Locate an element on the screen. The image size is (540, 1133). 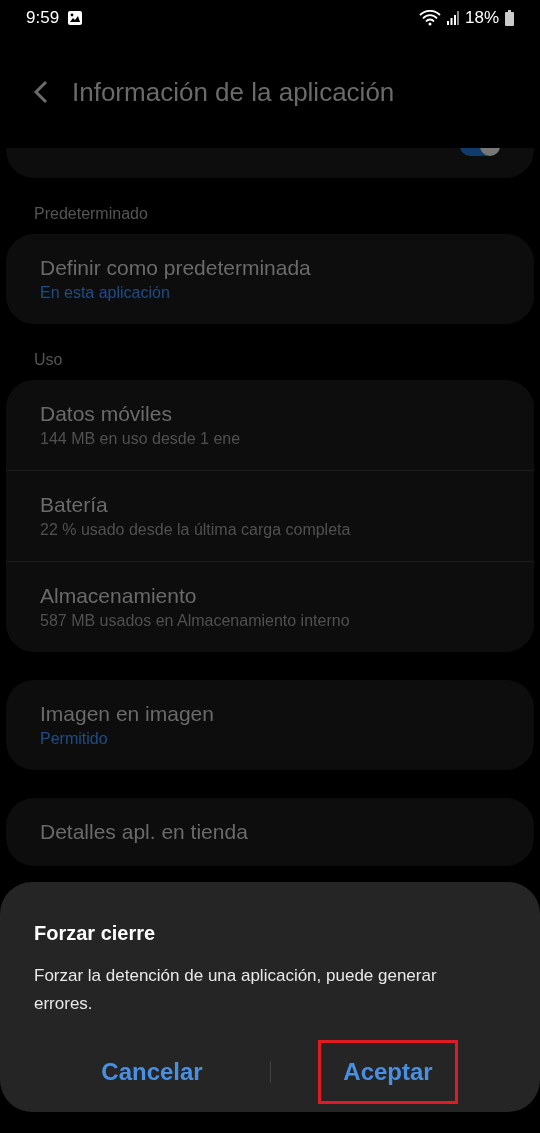
item-title: Detalles apl. en tienda is located at coordinates (144, 832).